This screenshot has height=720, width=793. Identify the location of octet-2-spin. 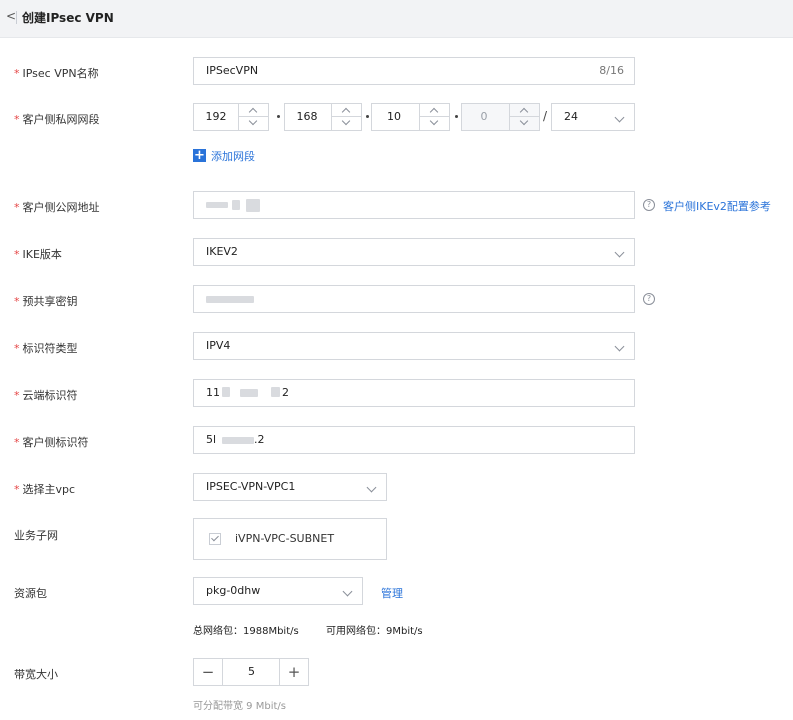
(346, 117).